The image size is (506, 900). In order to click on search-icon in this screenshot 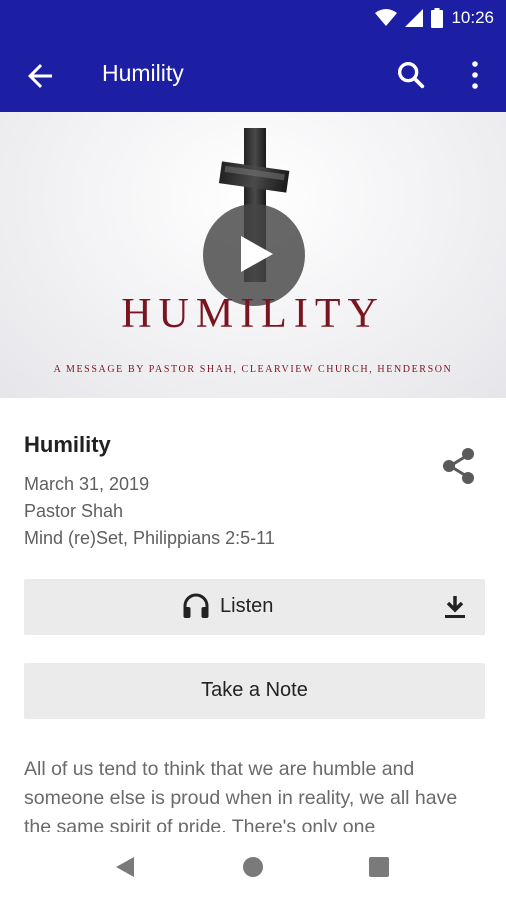, I will do `click(411, 75)`.